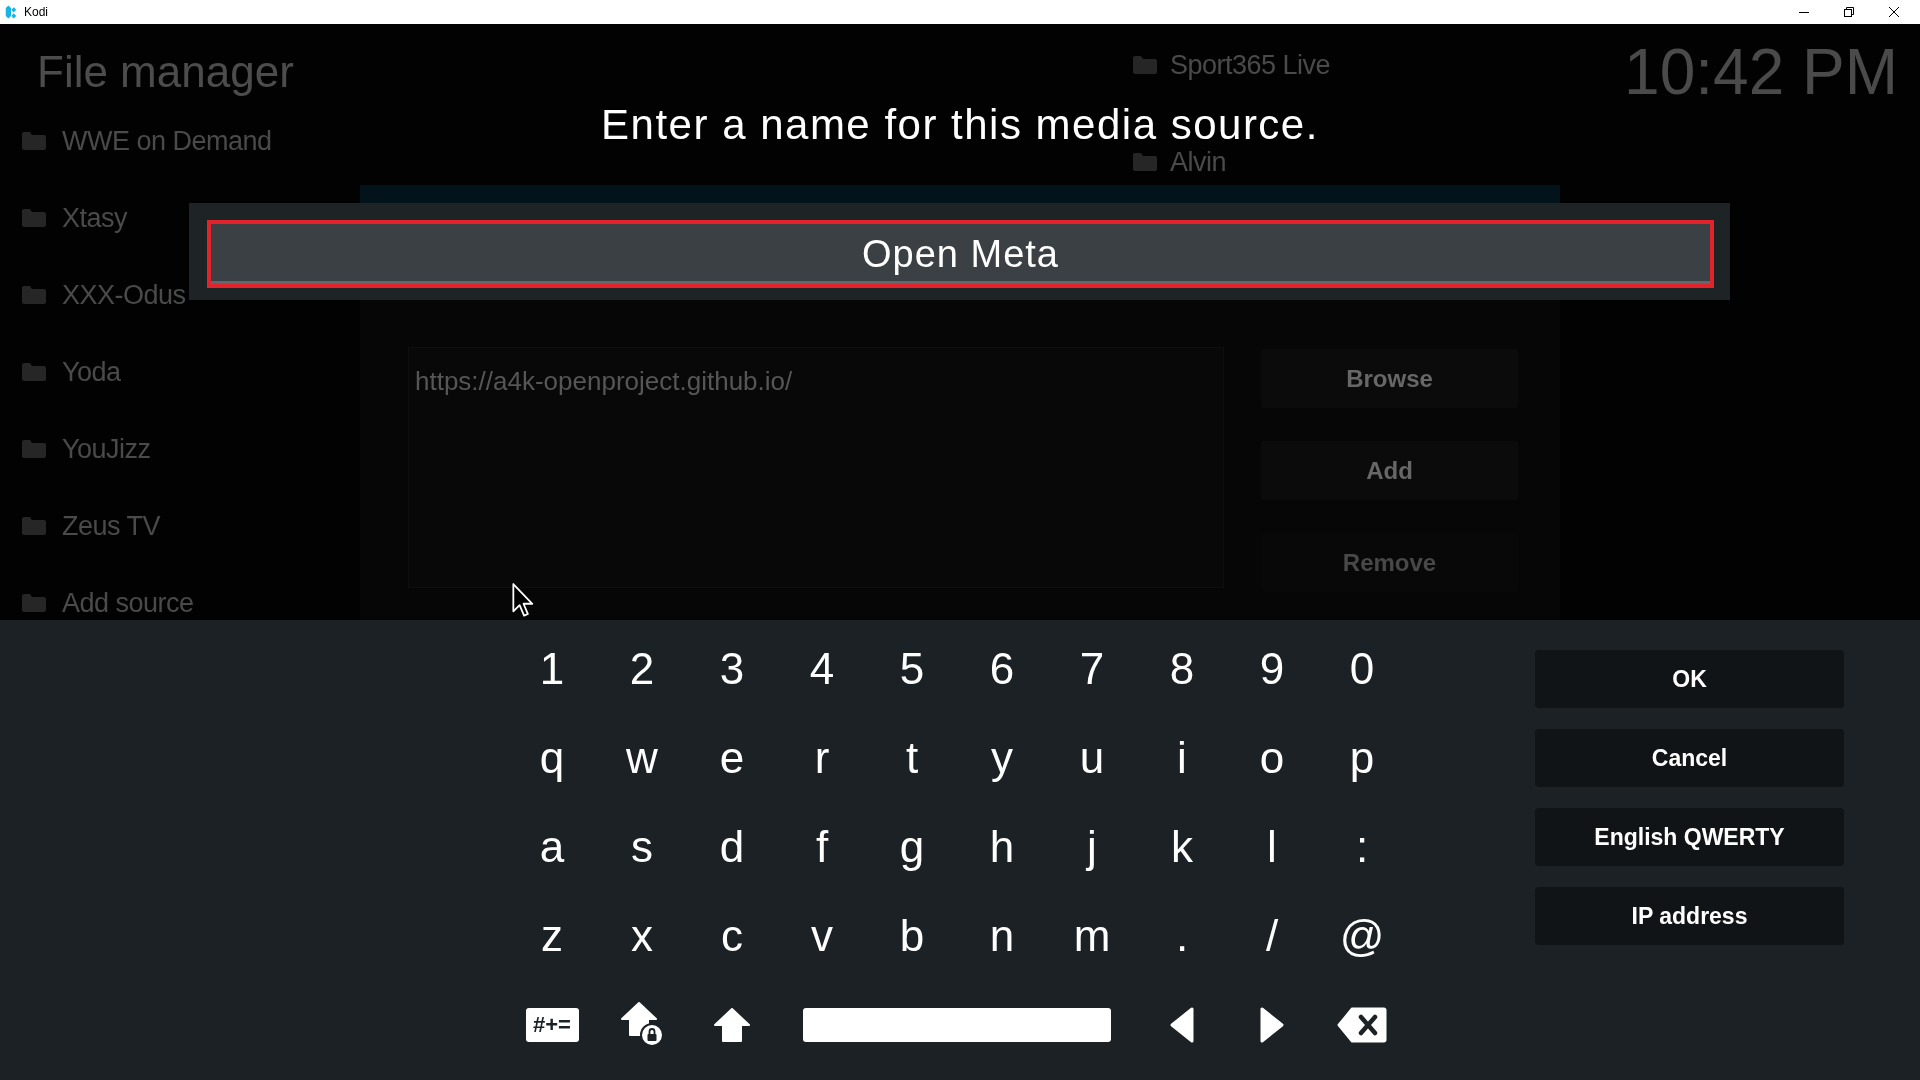 Image resolution: width=1920 pixels, height=1080 pixels. I want to click on up-arrow-icon, so click(732, 1024).